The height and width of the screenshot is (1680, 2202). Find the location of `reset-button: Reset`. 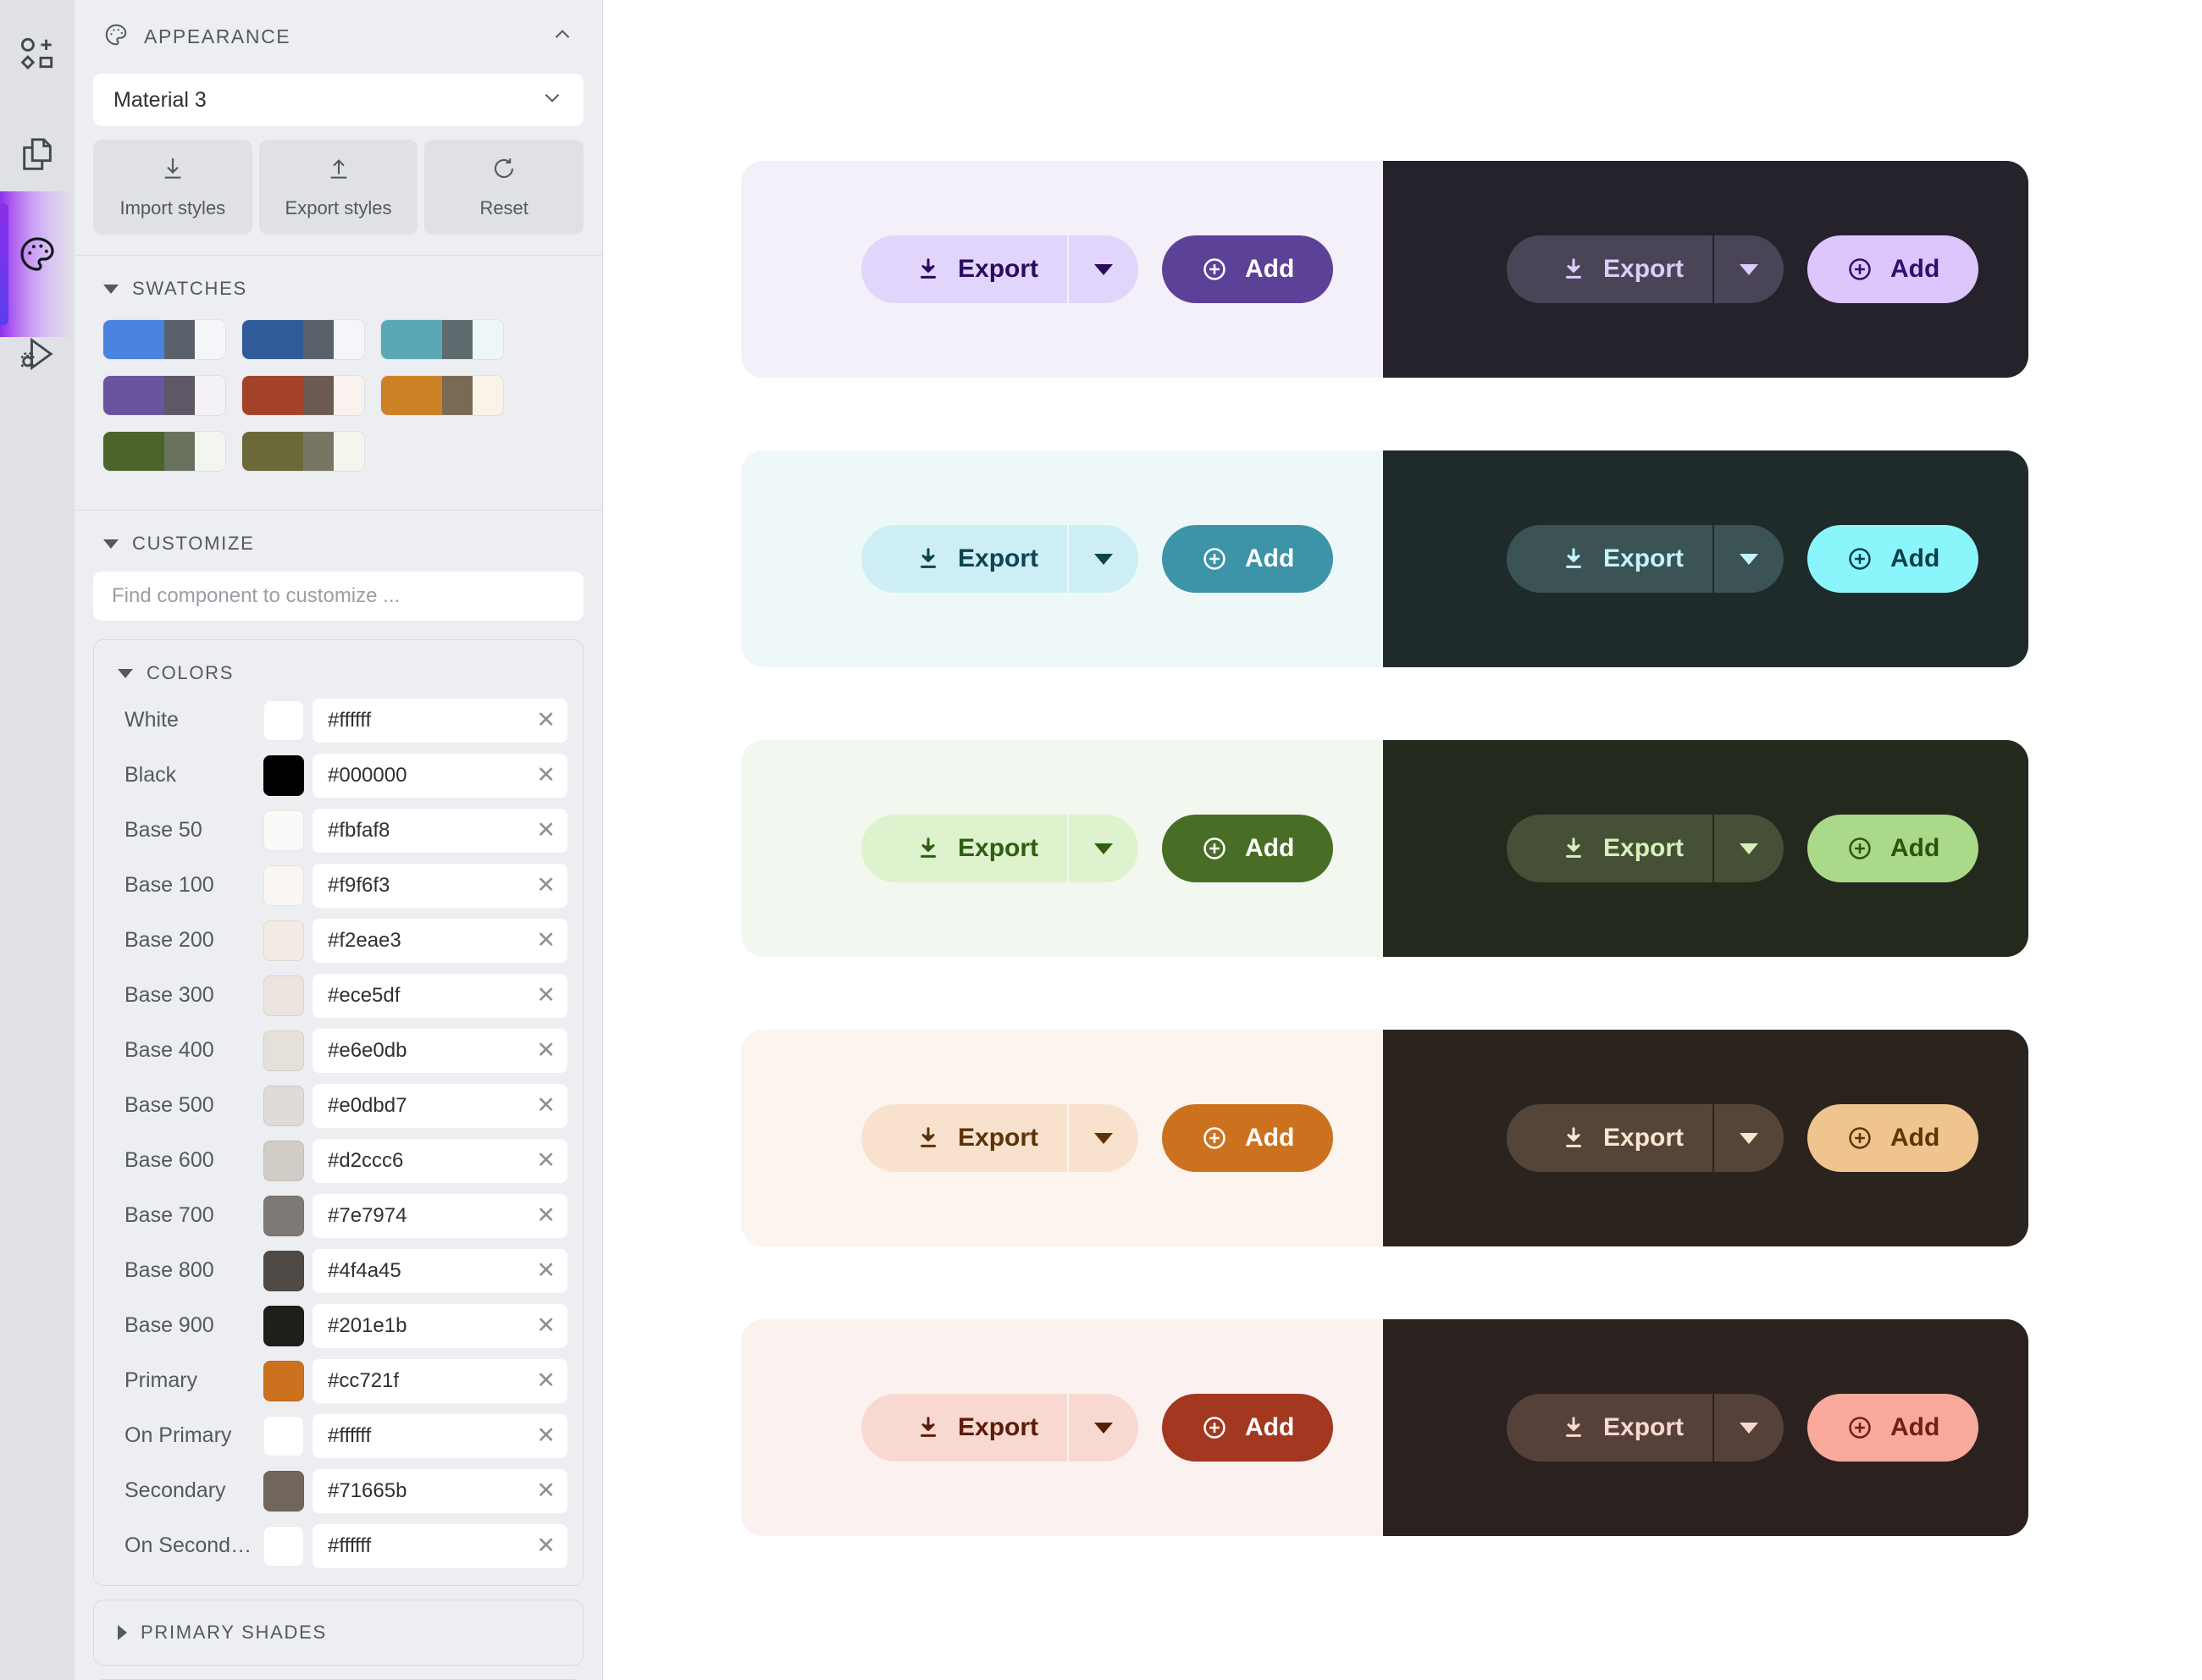

reset-button: Reset is located at coordinates (504, 188).